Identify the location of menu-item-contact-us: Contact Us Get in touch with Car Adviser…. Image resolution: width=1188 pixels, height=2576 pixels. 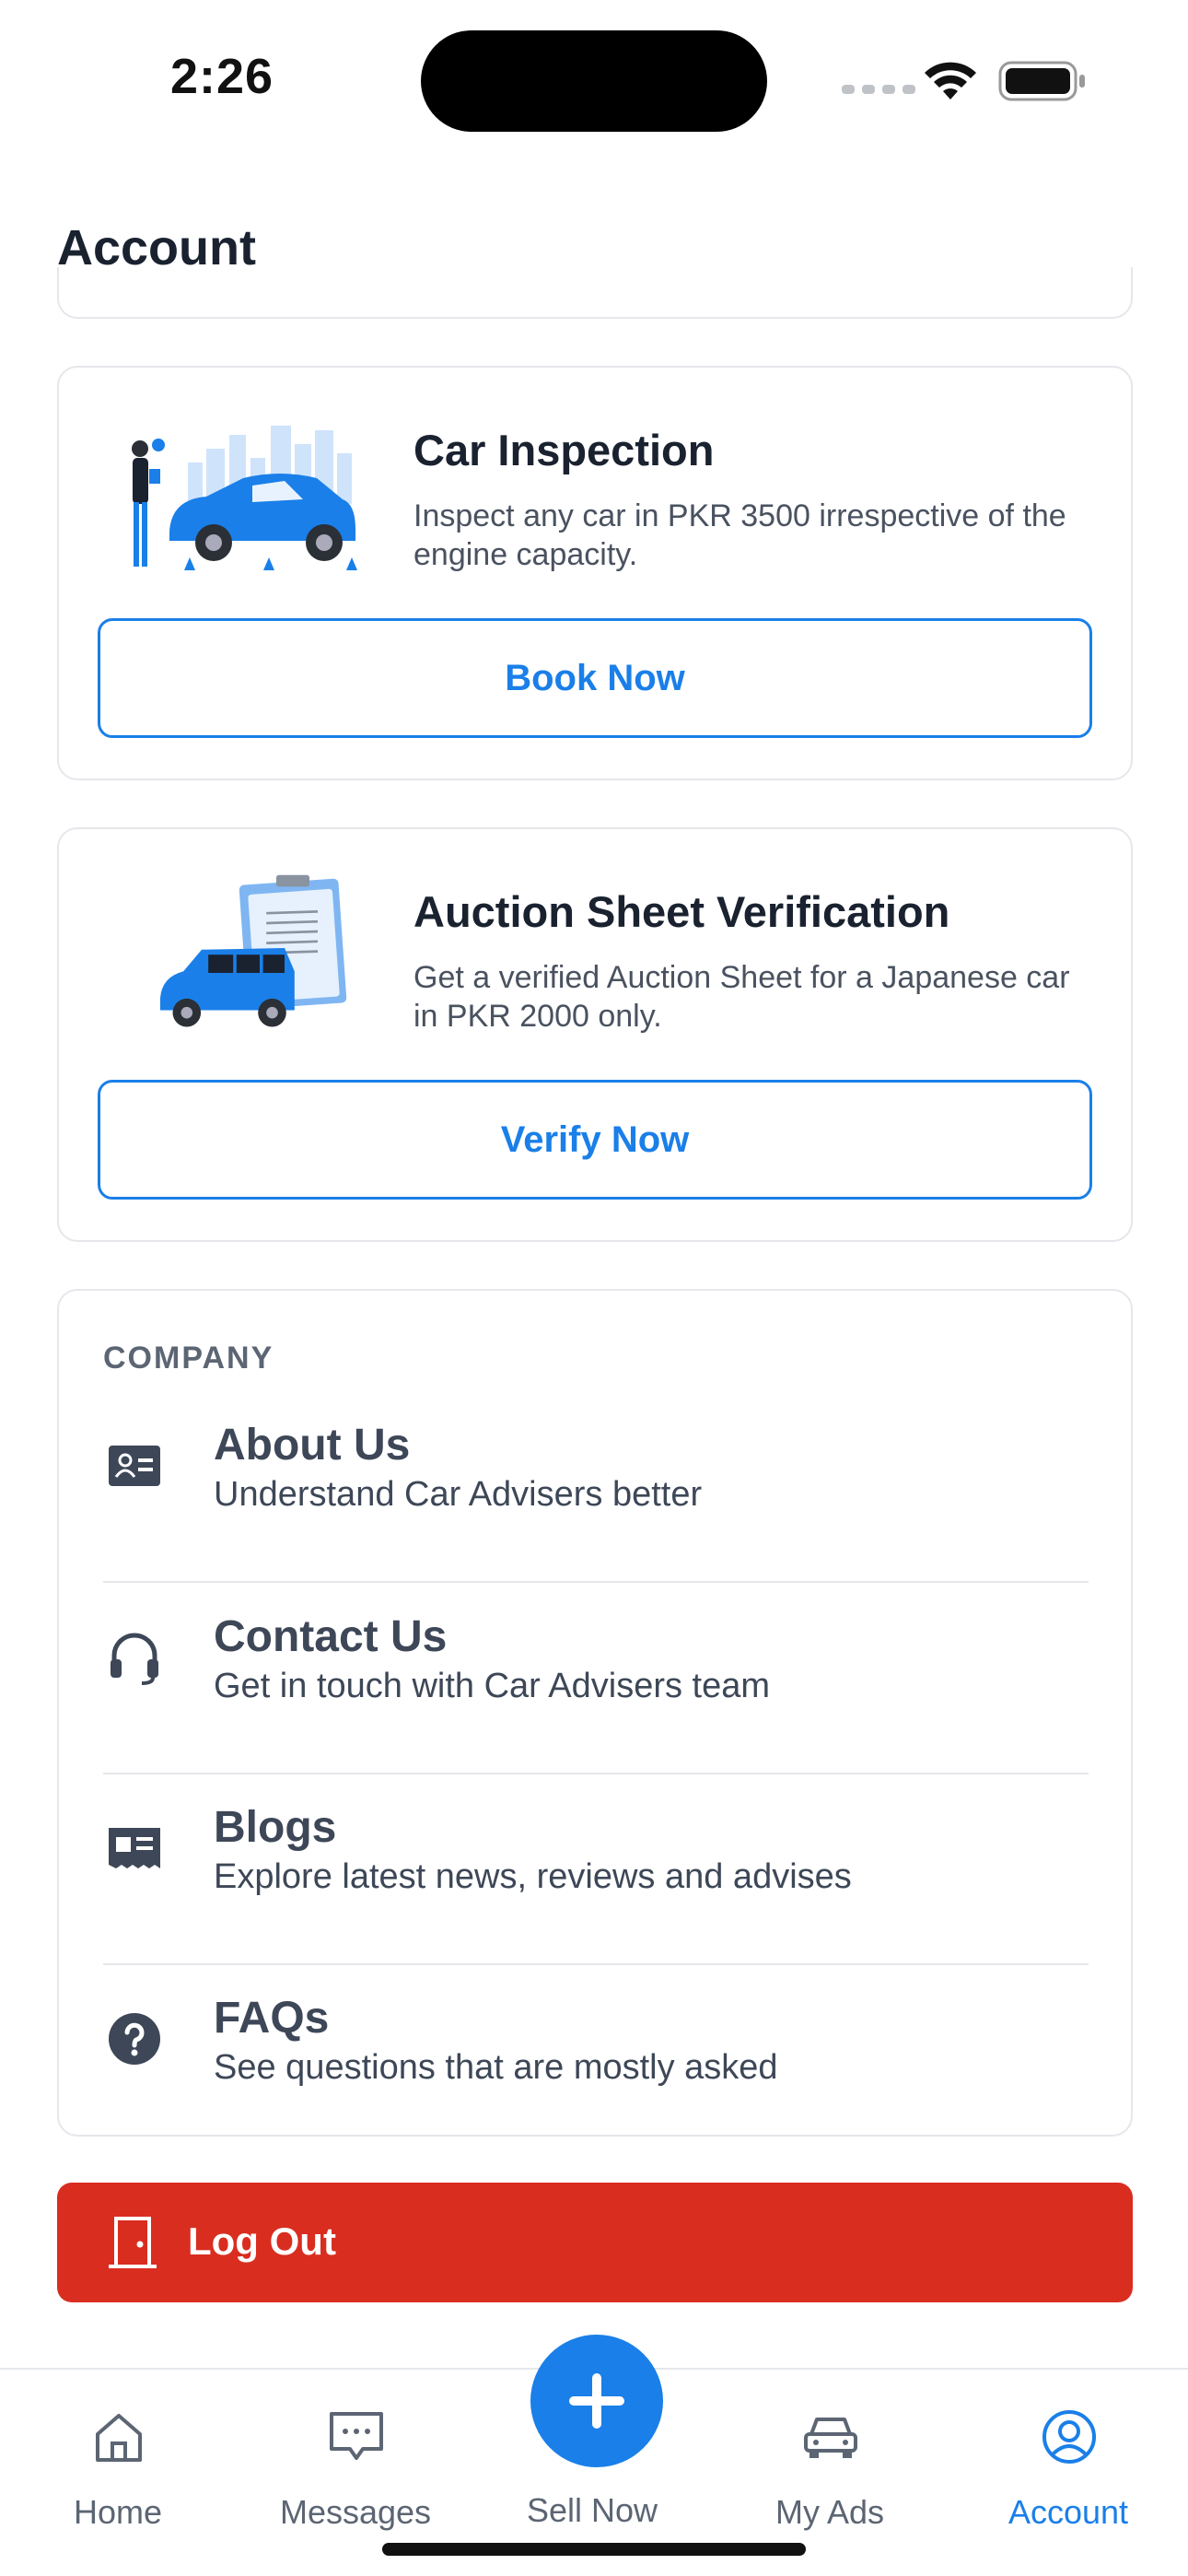
(596, 1679).